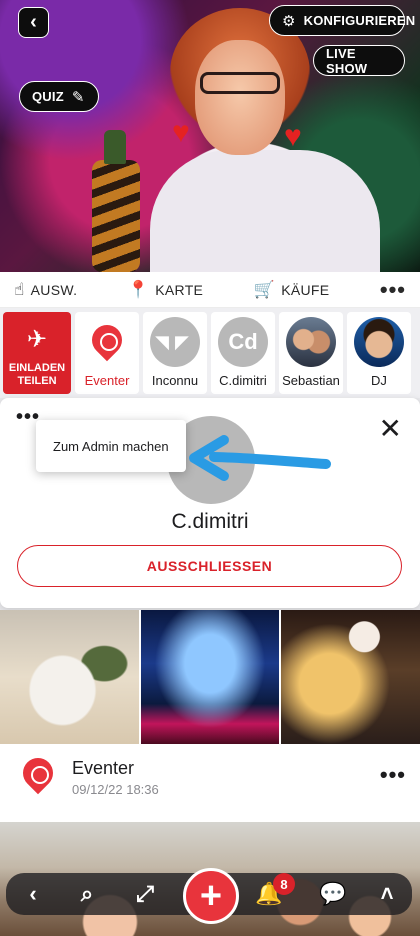  Describe the element at coordinates (210, 783) in the screenshot. I see `post-item: Eventer 09/12/22 18:36 •••` at that location.